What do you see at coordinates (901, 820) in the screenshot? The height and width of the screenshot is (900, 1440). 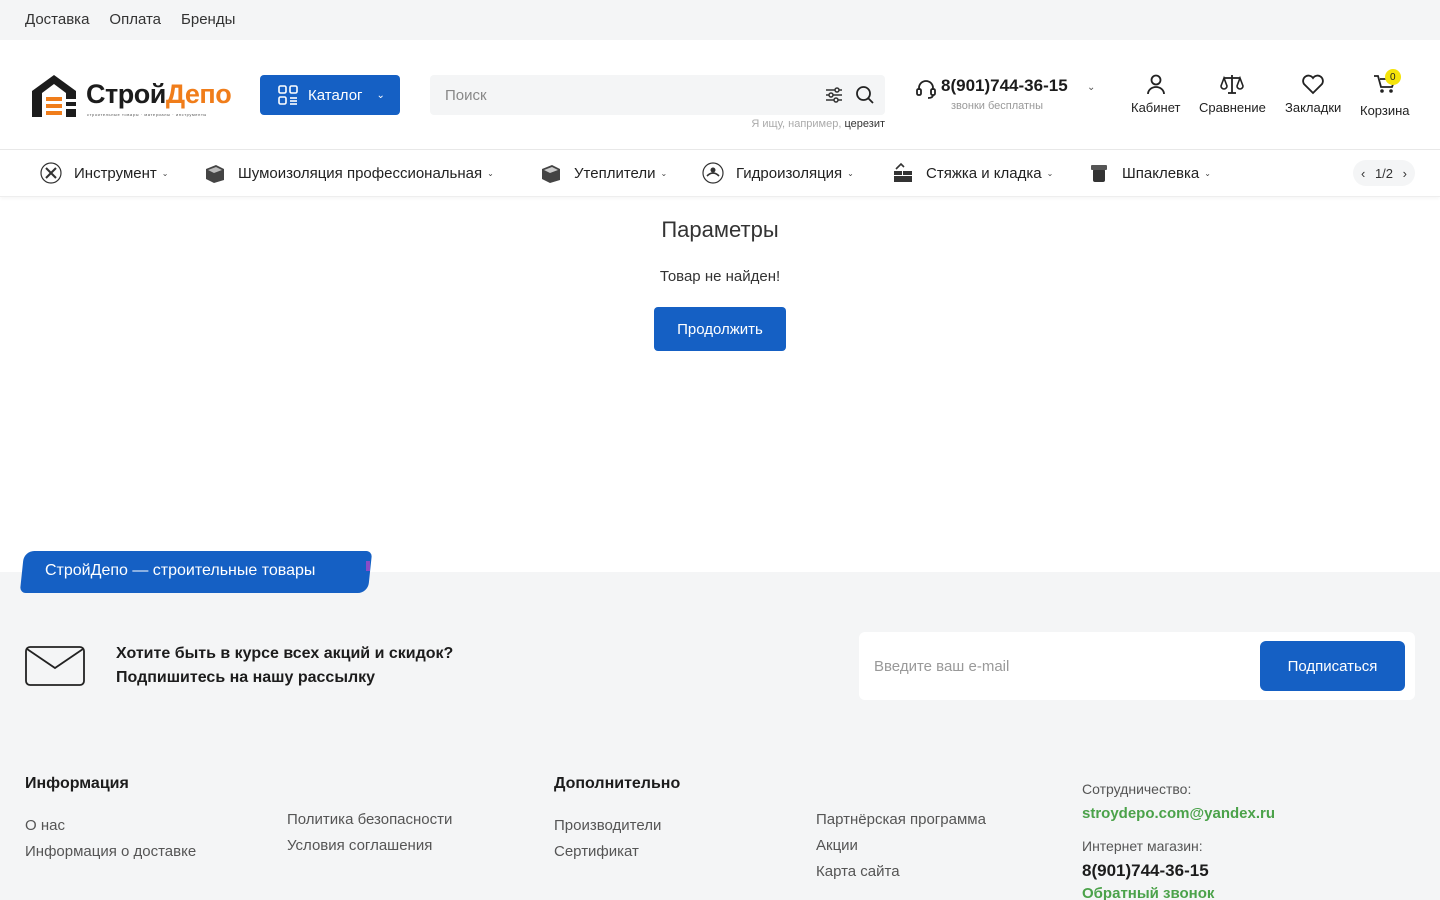 I see `footer-link-partners: Партнёрская программа` at bounding box center [901, 820].